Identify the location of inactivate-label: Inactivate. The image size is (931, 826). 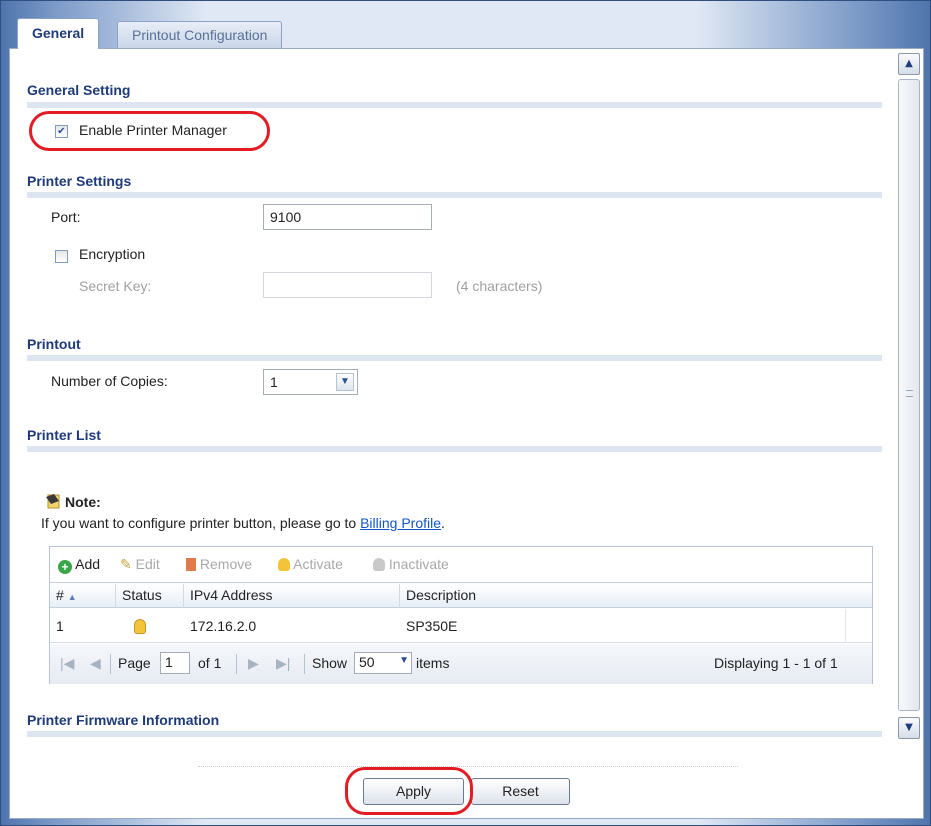
(418, 564).